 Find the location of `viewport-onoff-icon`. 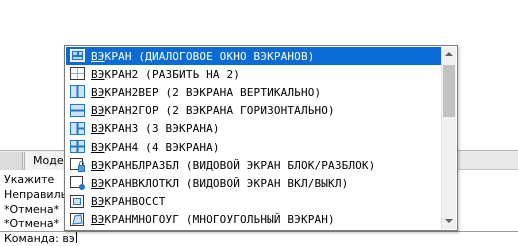

viewport-onoff-icon is located at coordinates (78, 183).